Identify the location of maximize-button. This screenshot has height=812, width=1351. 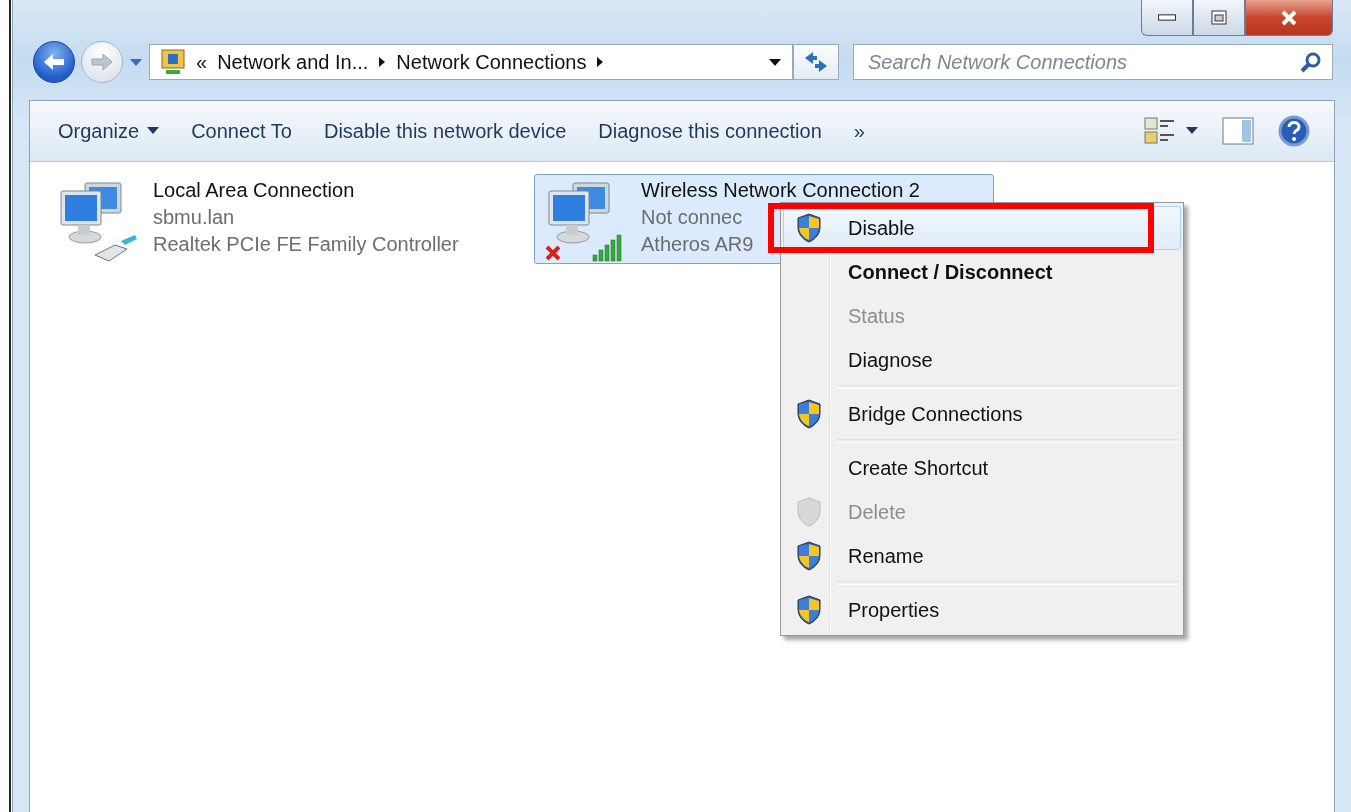
(1219, 18).